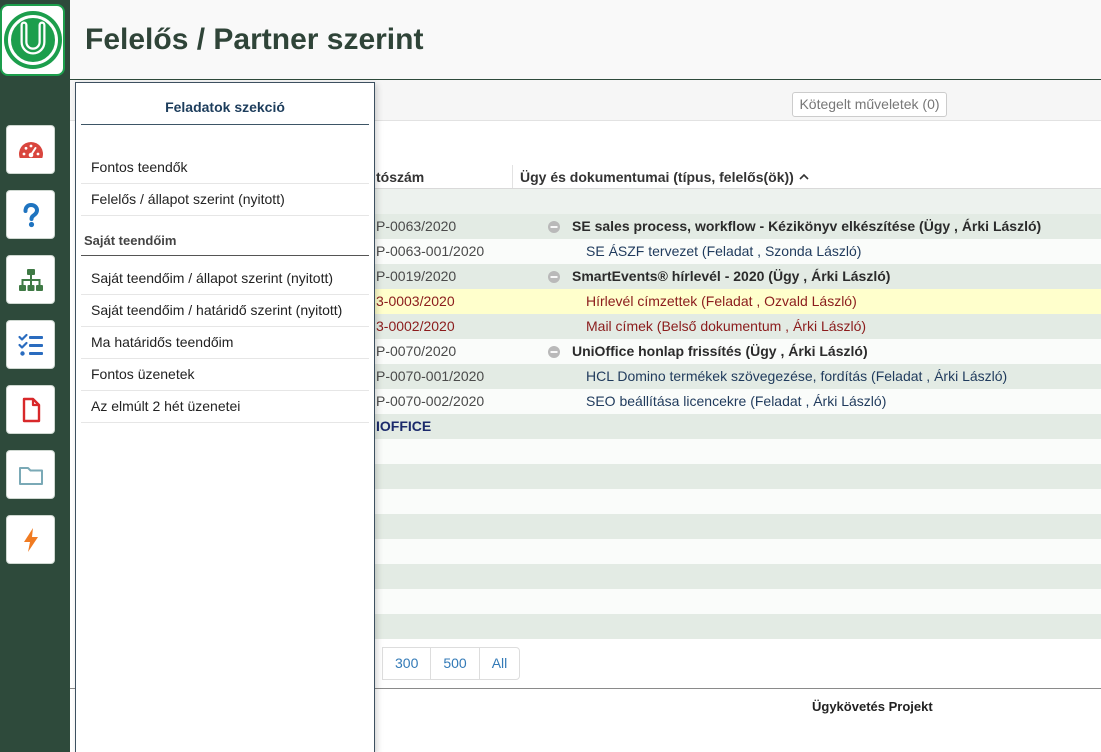 The image size is (1101, 752). Describe the element at coordinates (415, 326) in the screenshot. I see `row-number: 3-0002/2020` at that location.